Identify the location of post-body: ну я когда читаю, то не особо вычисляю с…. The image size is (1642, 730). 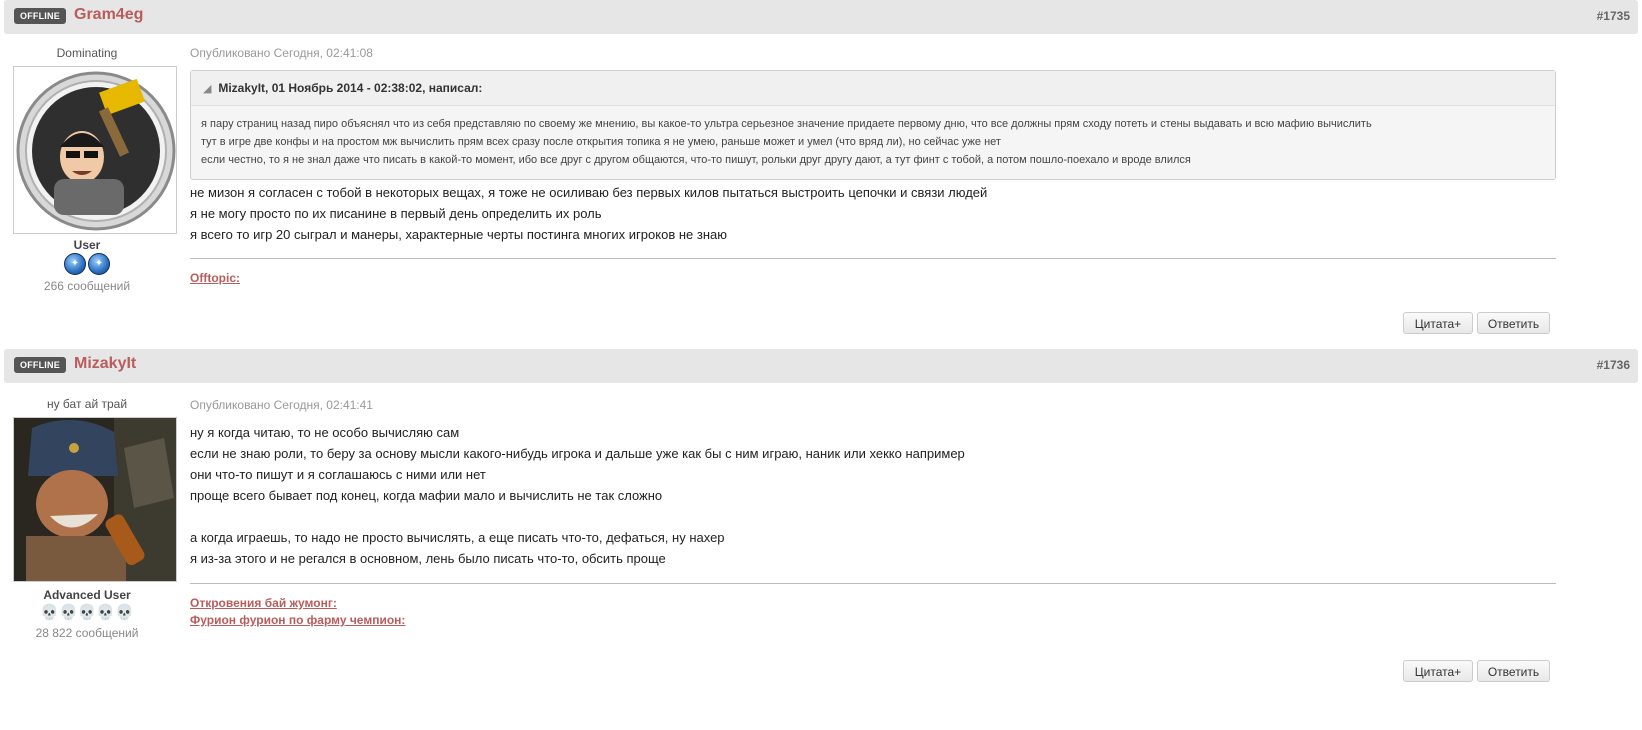
(577, 495).